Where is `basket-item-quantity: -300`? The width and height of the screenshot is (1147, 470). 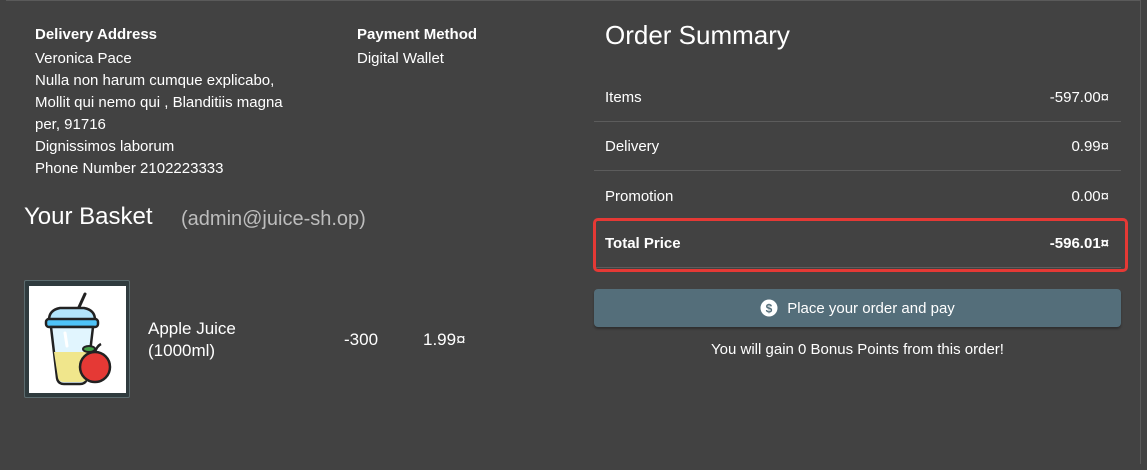 basket-item-quantity: -300 is located at coordinates (361, 339).